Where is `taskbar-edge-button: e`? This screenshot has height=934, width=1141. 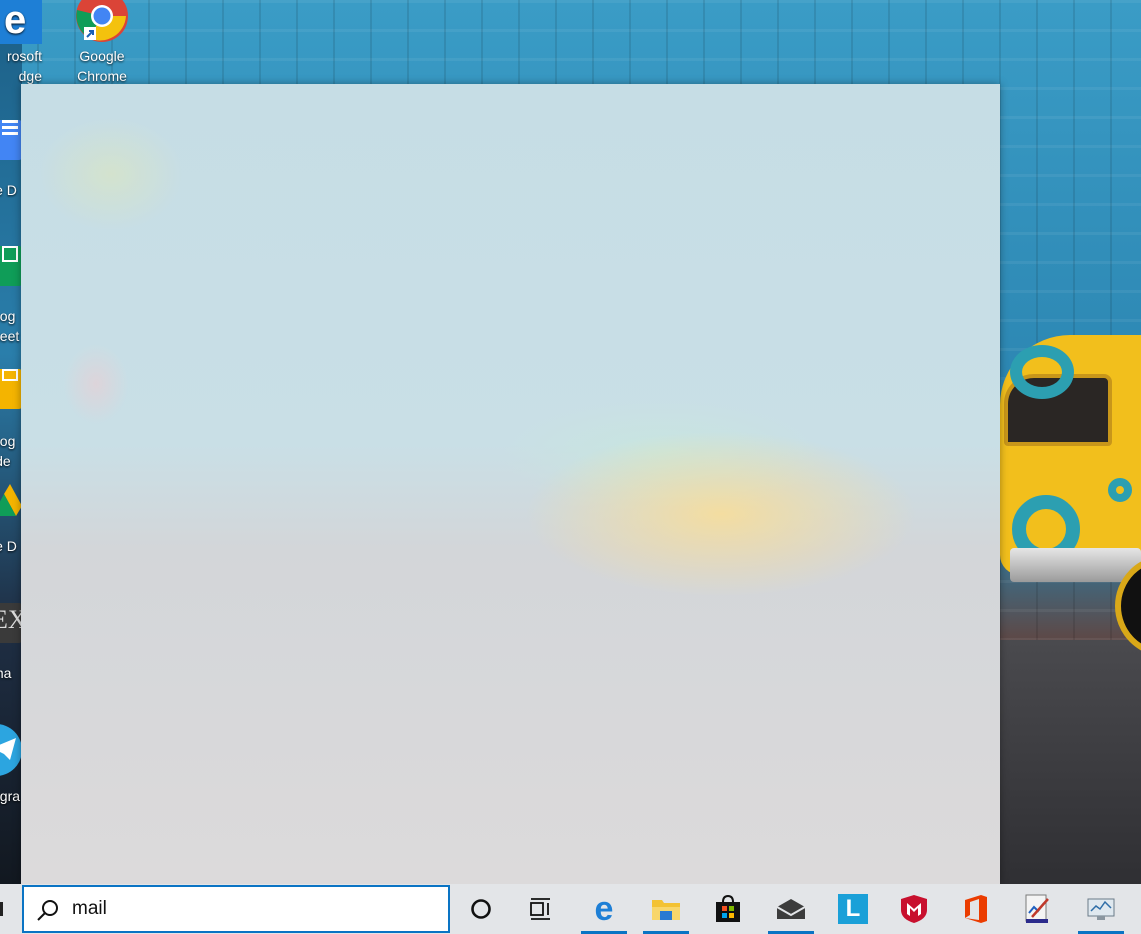 taskbar-edge-button: e is located at coordinates (604, 909).